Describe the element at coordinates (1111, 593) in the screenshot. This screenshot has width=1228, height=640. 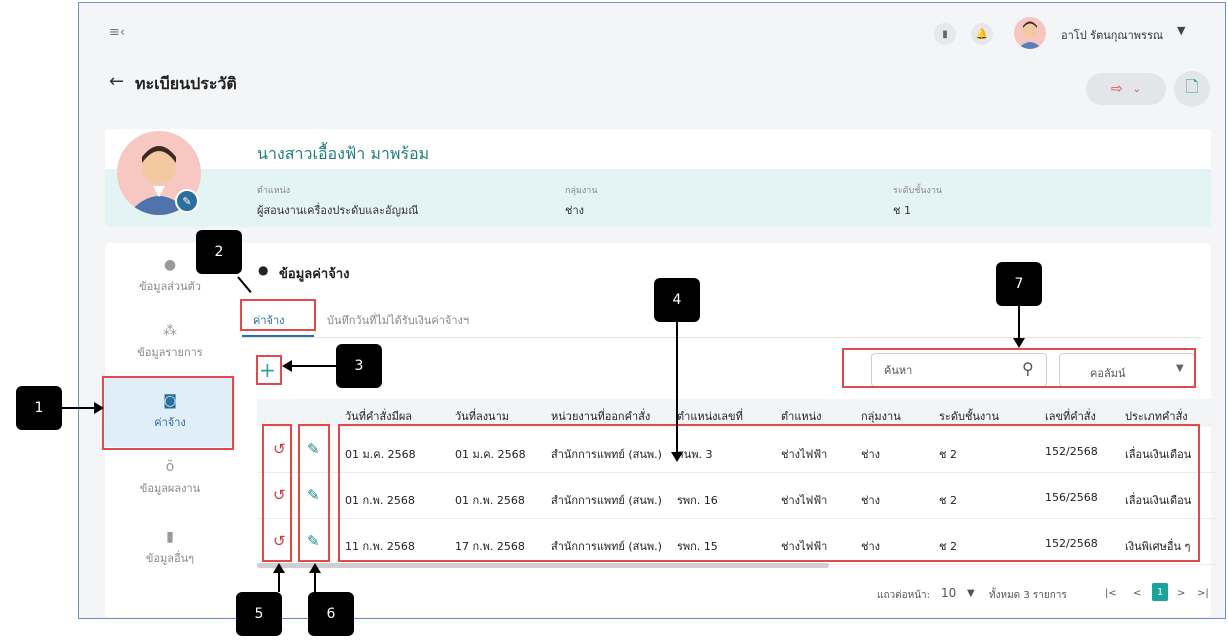
I see `first-page-icon: |<` at that location.